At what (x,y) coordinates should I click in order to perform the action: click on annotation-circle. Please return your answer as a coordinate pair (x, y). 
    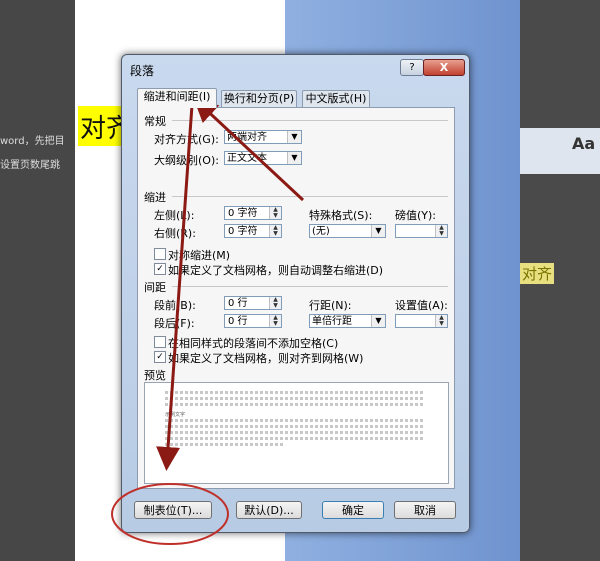
    Looking at the image, I should click on (170, 514).